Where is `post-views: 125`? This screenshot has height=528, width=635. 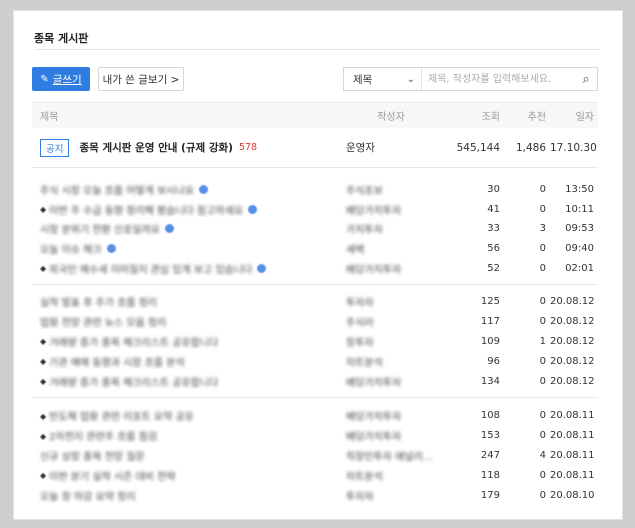
post-views: 125 is located at coordinates (490, 302).